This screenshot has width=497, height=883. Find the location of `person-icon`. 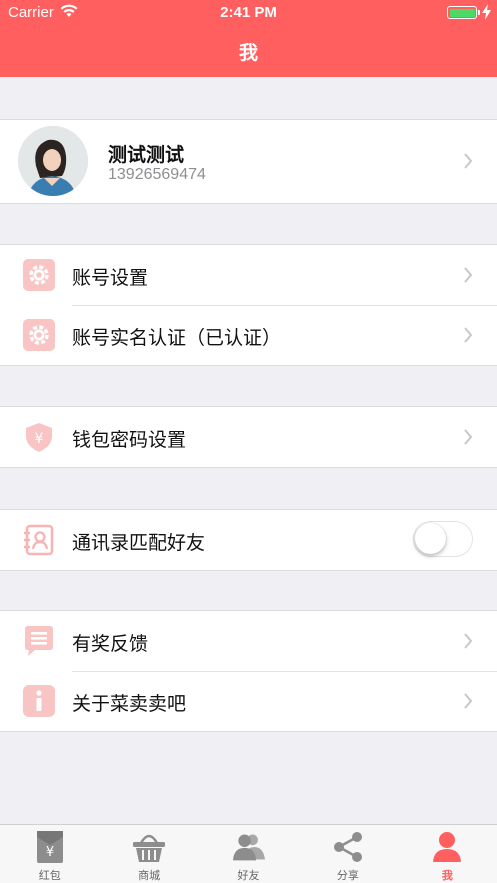

person-icon is located at coordinates (447, 847).